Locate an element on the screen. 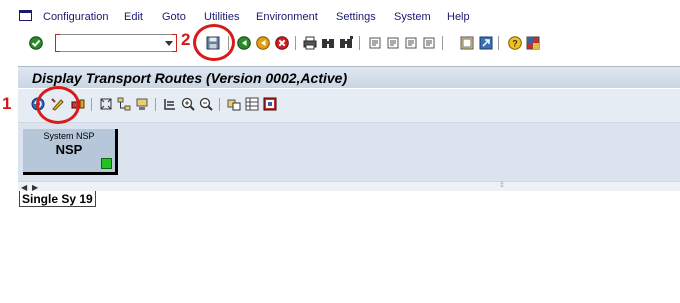 The image size is (680, 303). menu-help: Help is located at coordinates (458, 17).